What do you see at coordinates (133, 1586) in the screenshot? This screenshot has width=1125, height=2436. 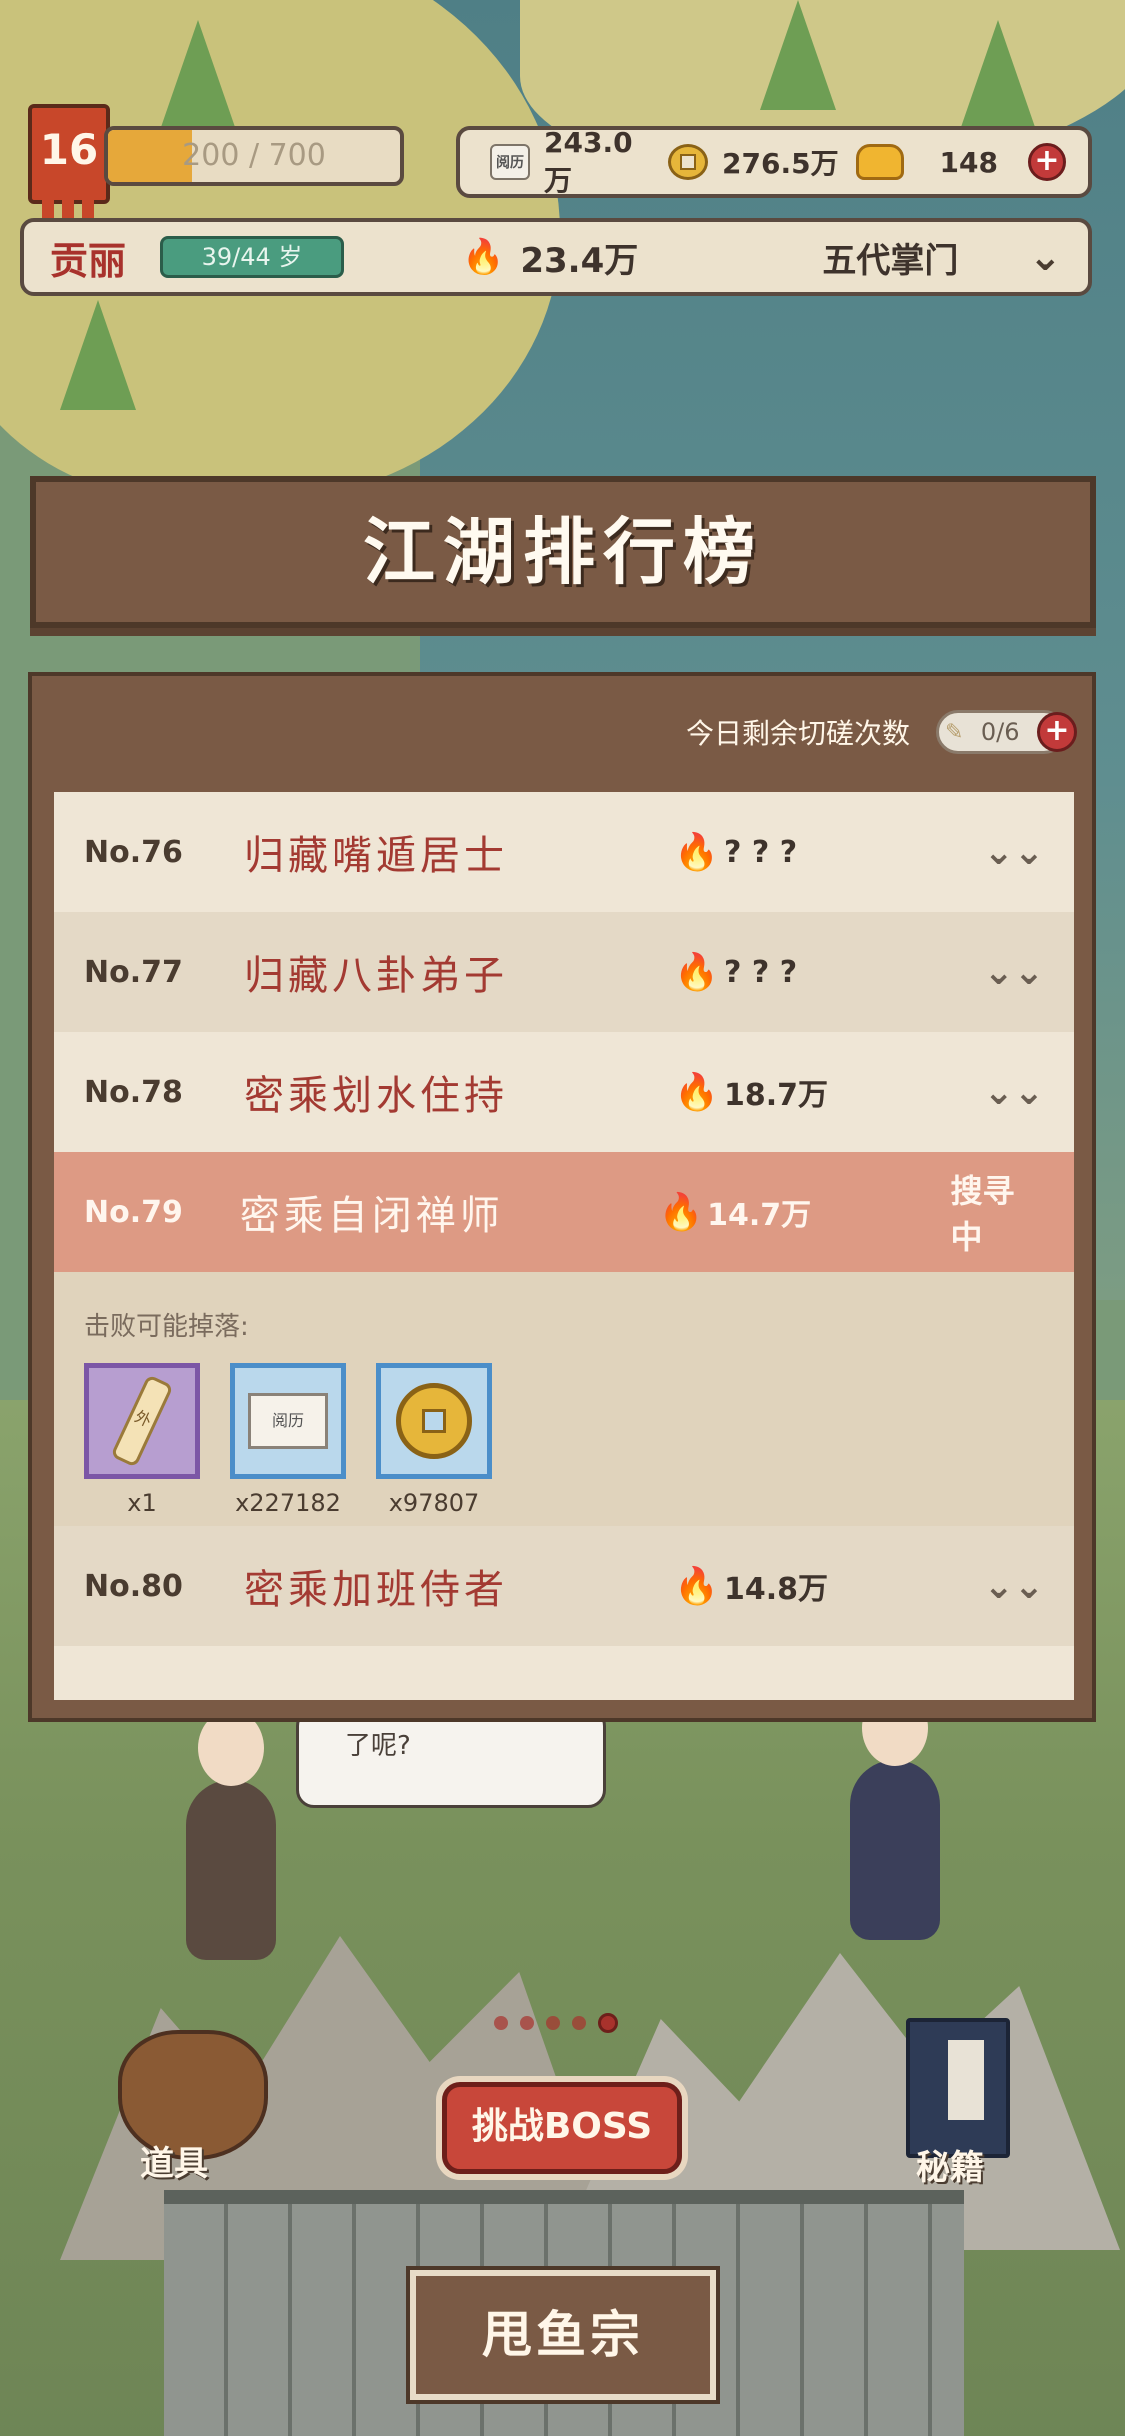 I see `rank-number: No.80` at bounding box center [133, 1586].